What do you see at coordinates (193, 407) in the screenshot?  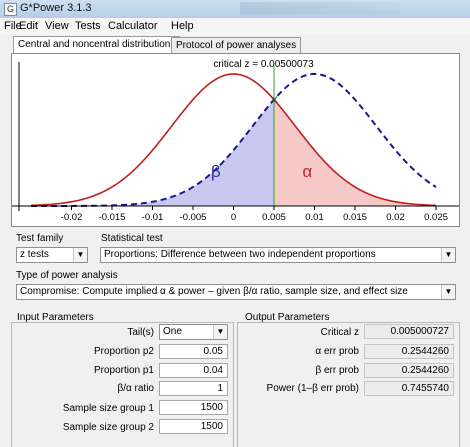 I see `sample-size-group1-input: 1500` at bounding box center [193, 407].